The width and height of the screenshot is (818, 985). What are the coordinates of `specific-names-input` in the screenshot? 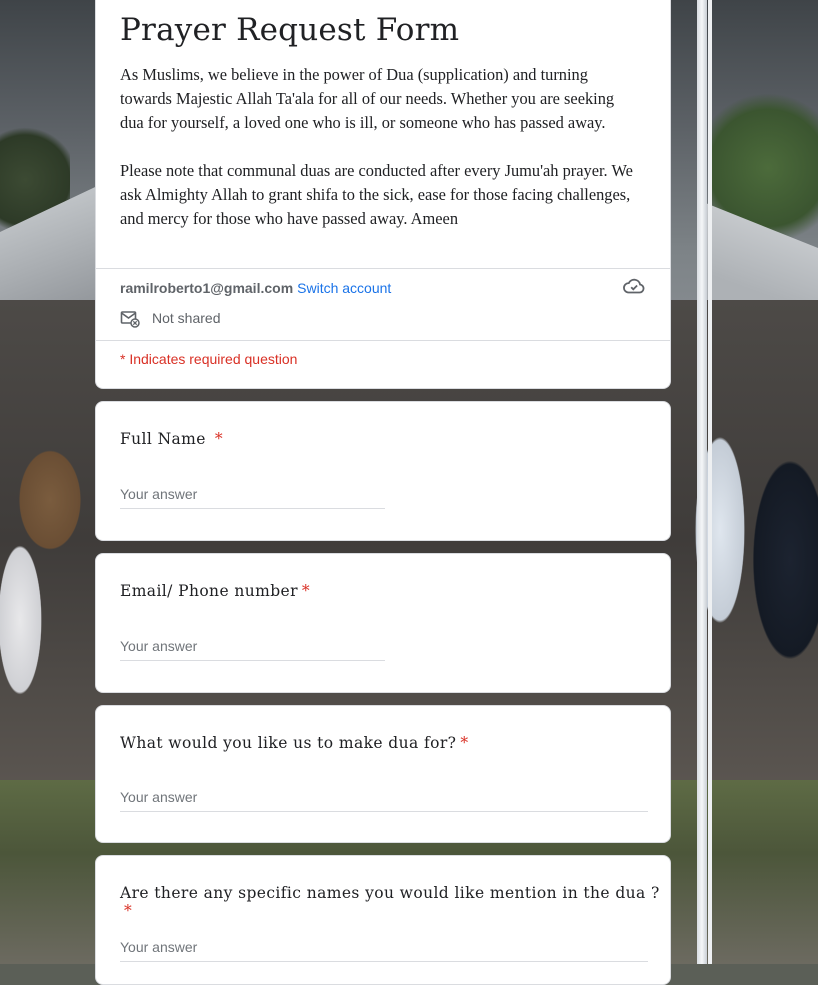 It's located at (384, 950).